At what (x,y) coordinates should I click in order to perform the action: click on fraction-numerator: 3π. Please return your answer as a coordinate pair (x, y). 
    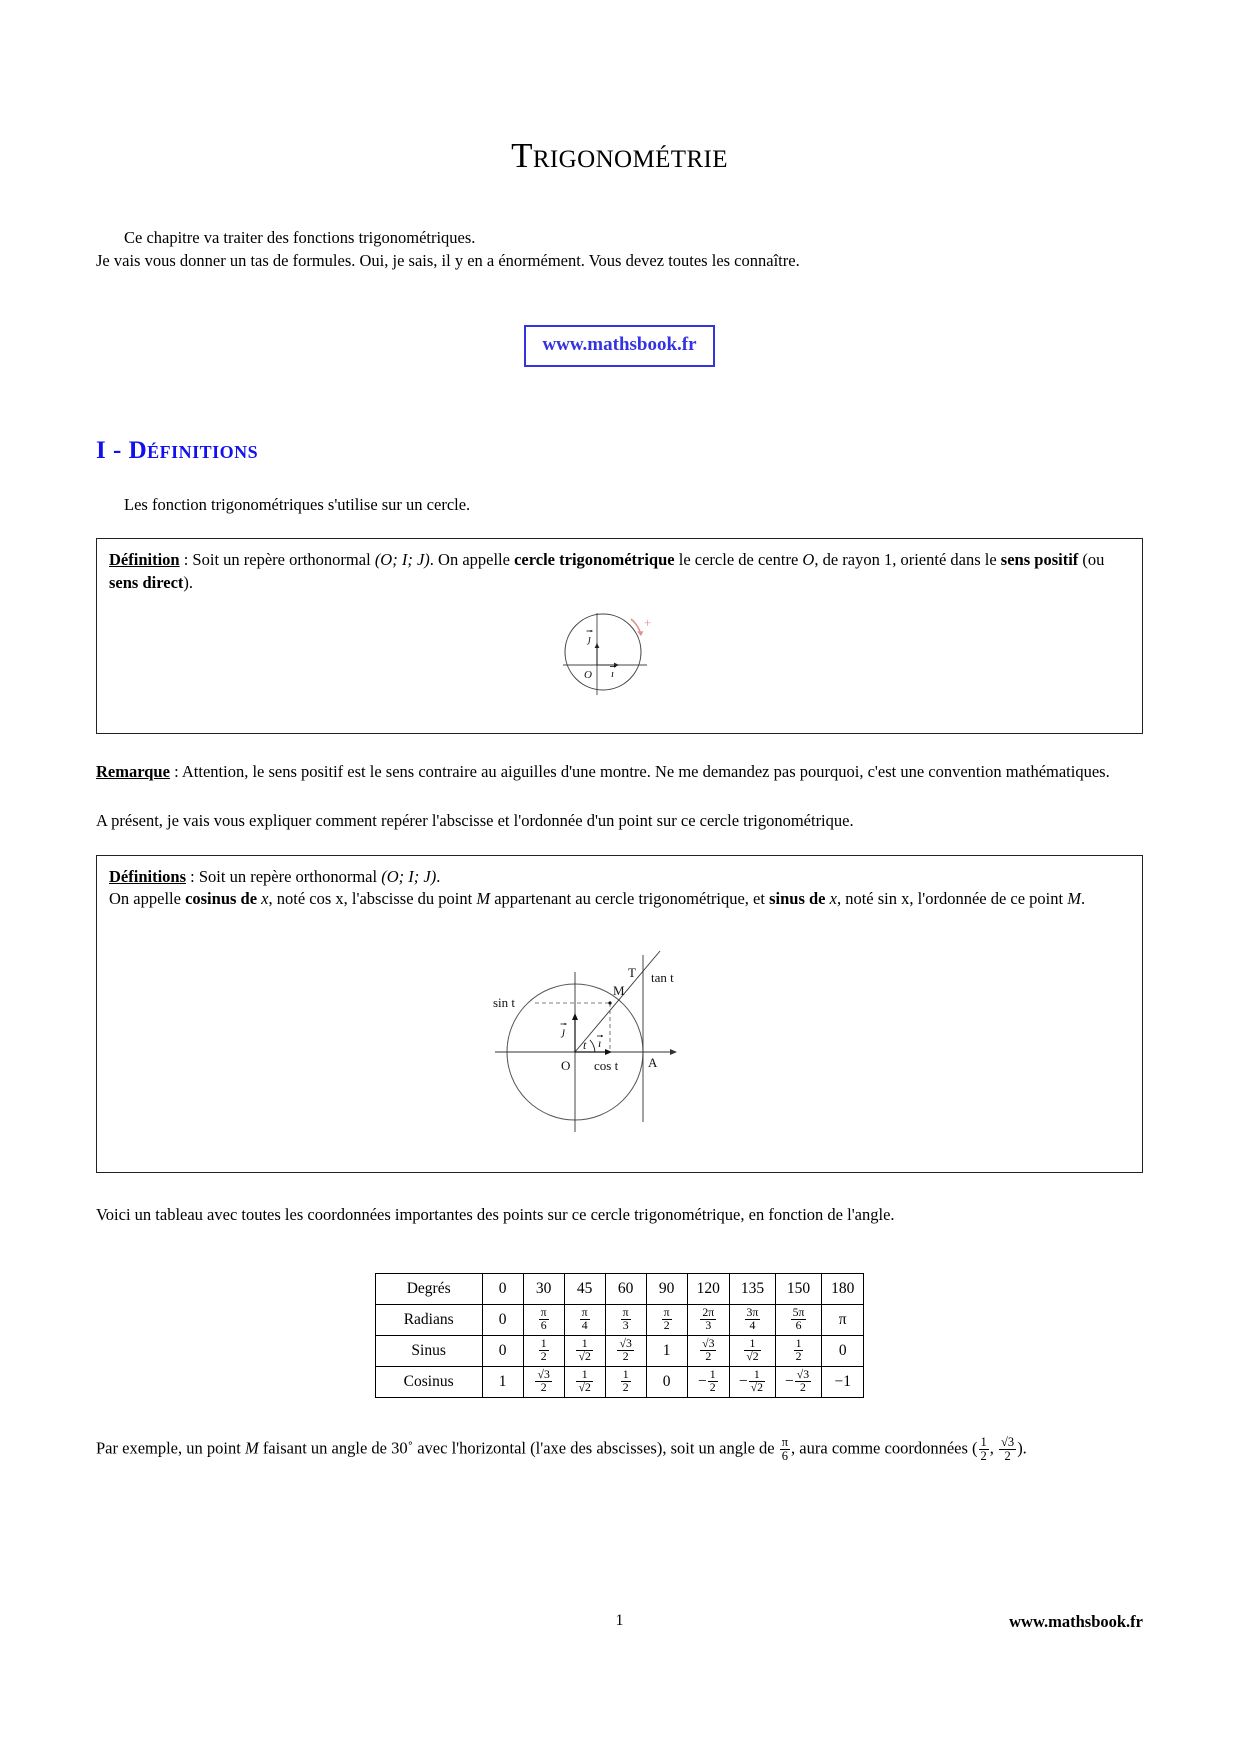
    Looking at the image, I should click on (752, 1312).